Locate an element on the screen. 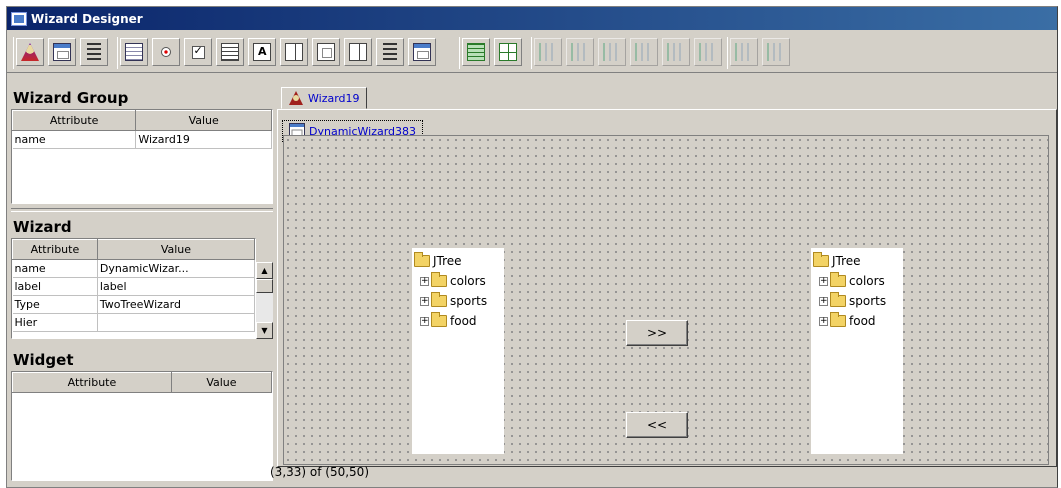  same-width-button is located at coordinates (744, 52).